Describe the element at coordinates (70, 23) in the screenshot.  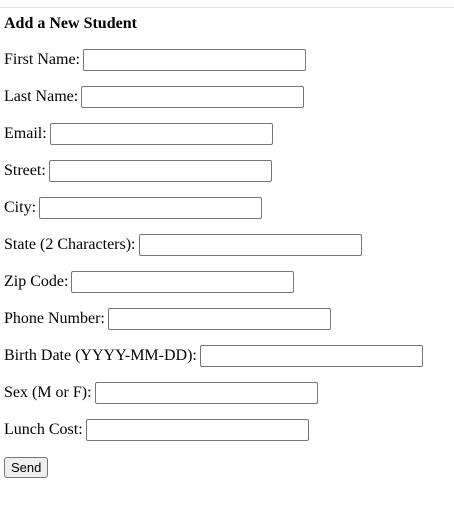
I see `page-title: Add a New Student` at that location.